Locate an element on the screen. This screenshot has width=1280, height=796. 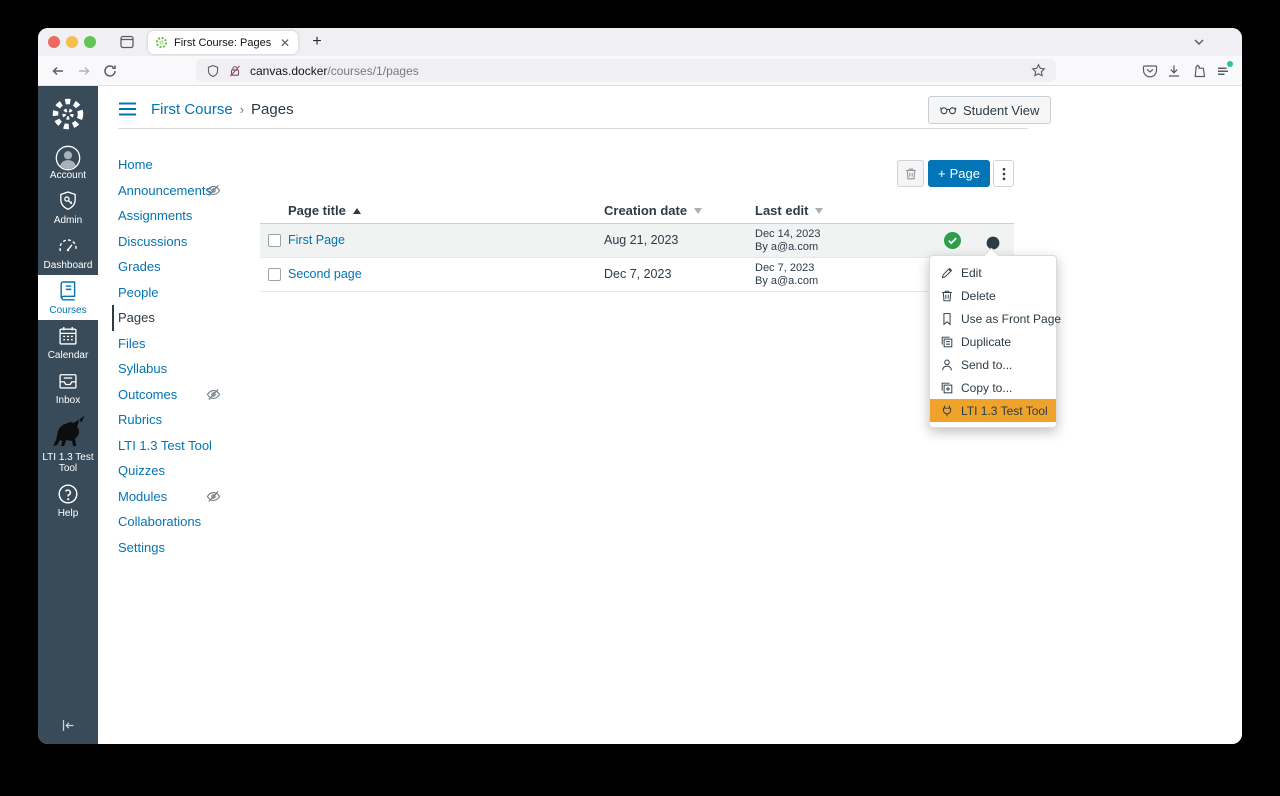
creation-date-cell: Aug 21, 2023 is located at coordinates (641, 240).